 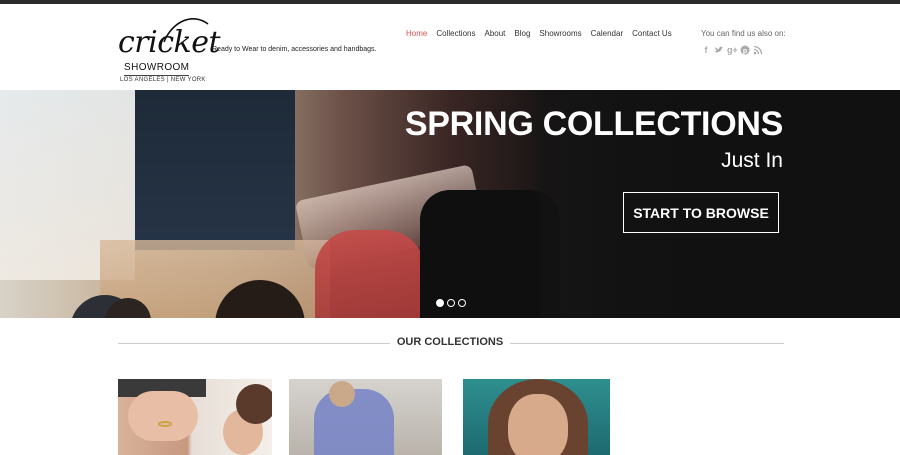 I want to click on social-icons: f g+ p, so click(x=732, y=50).